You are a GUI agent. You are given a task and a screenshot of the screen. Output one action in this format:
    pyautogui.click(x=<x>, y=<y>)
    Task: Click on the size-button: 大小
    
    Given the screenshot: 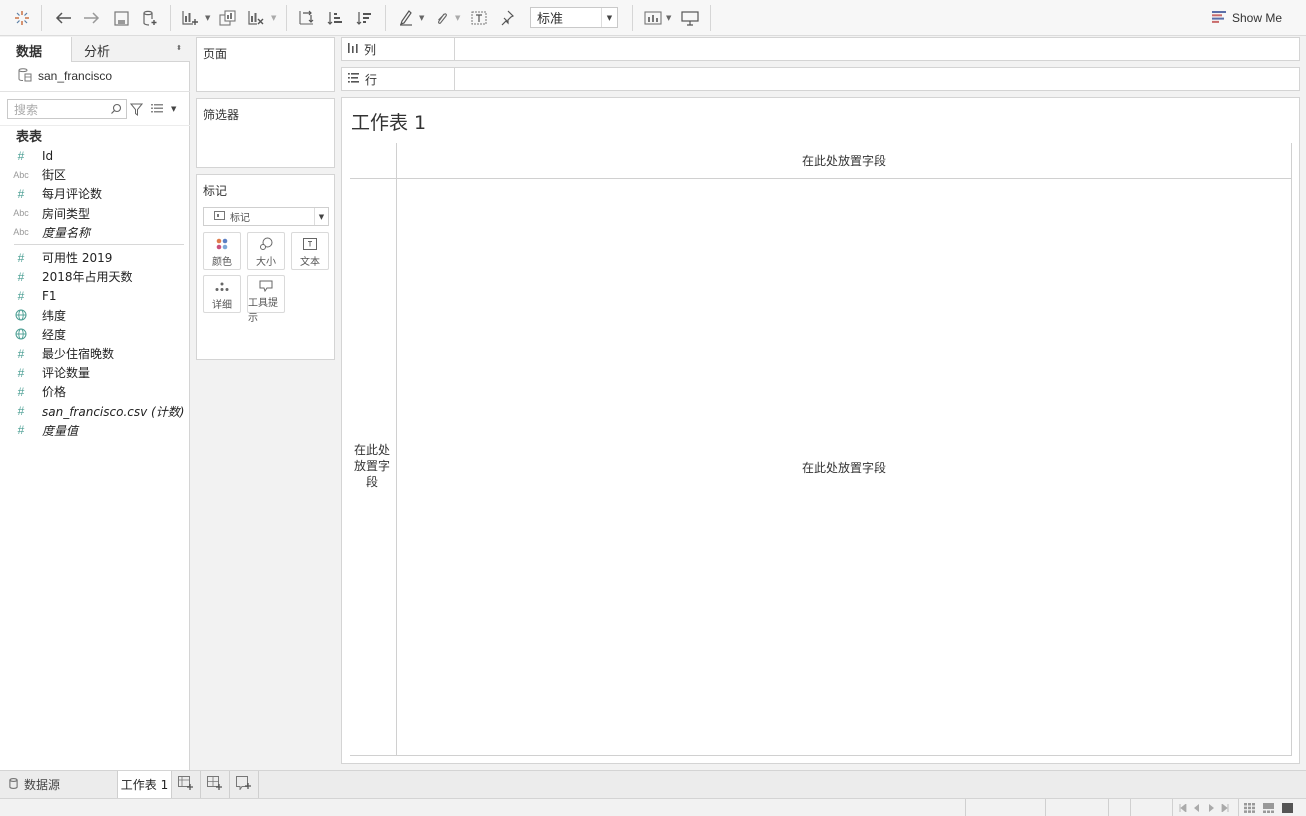 What is the action you would take?
    pyautogui.click(x=266, y=251)
    